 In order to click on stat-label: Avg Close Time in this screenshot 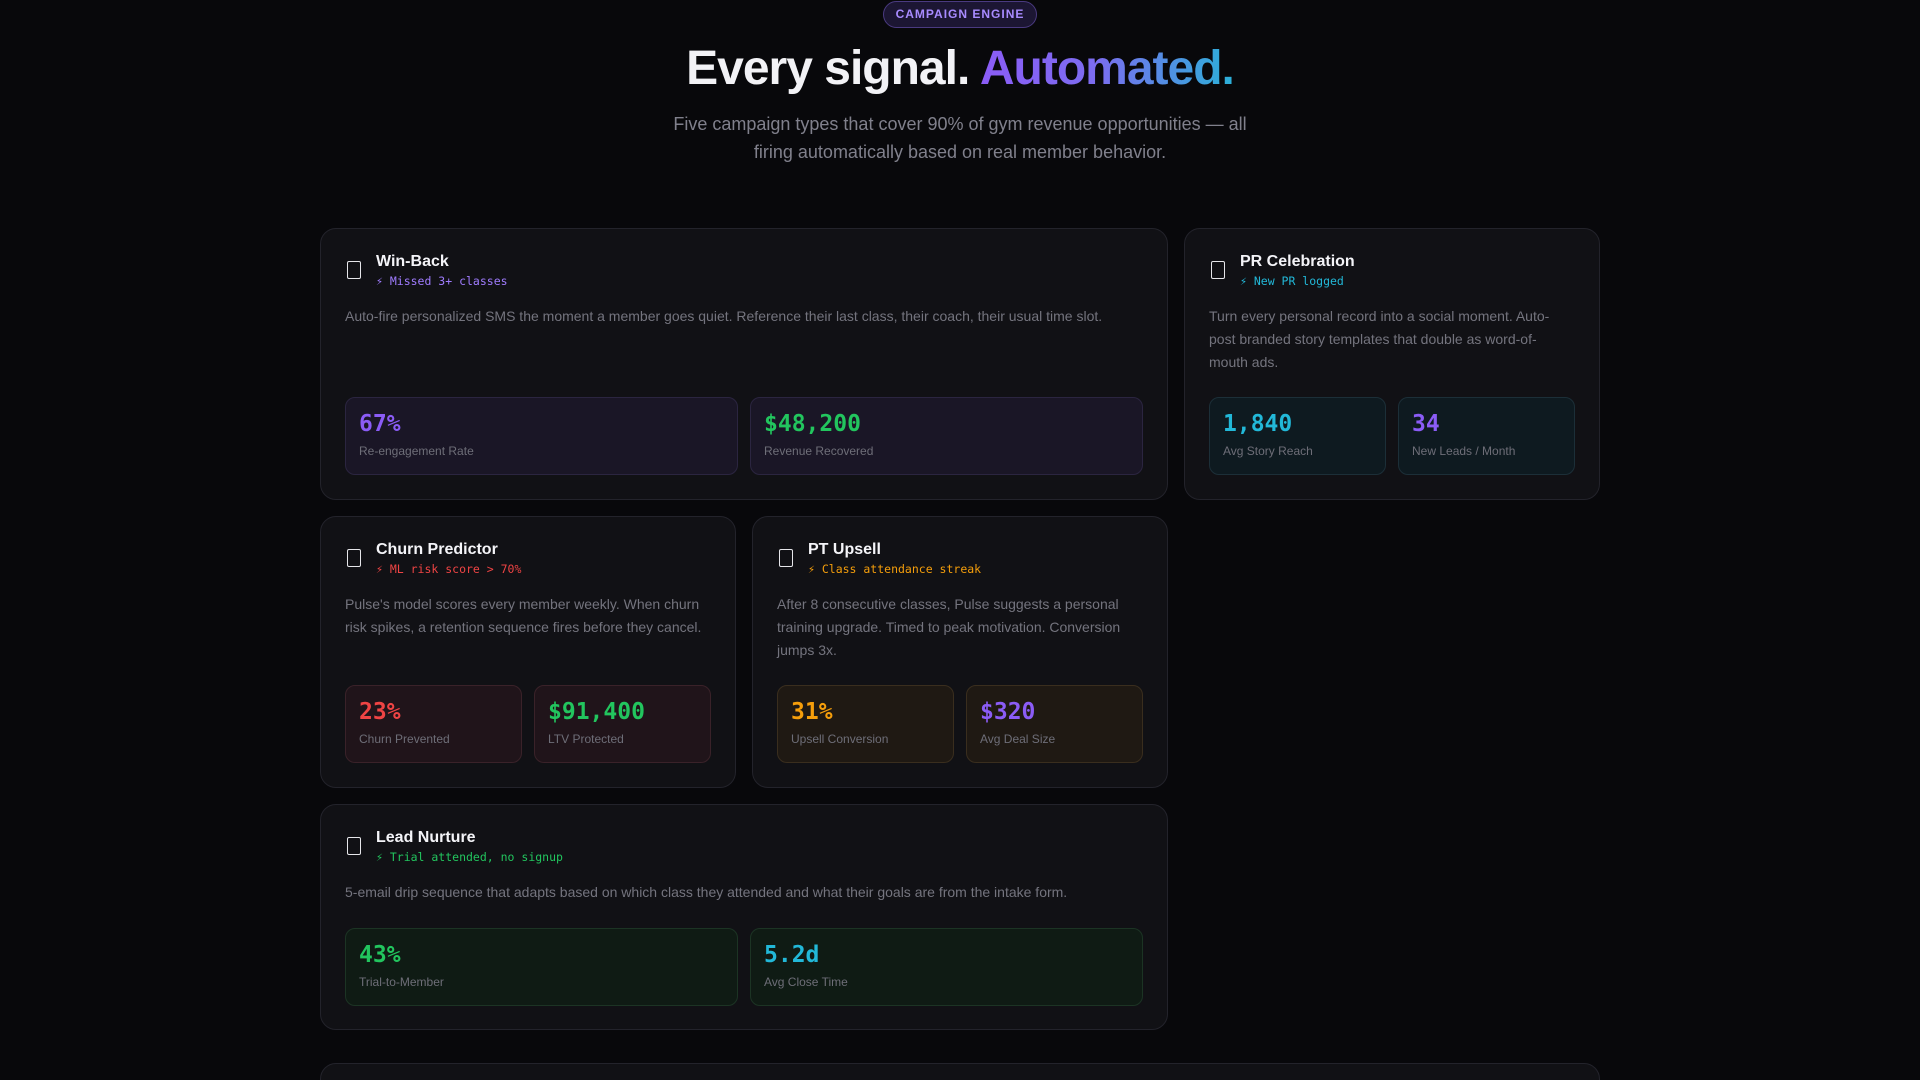, I will do `click(806, 982)`.